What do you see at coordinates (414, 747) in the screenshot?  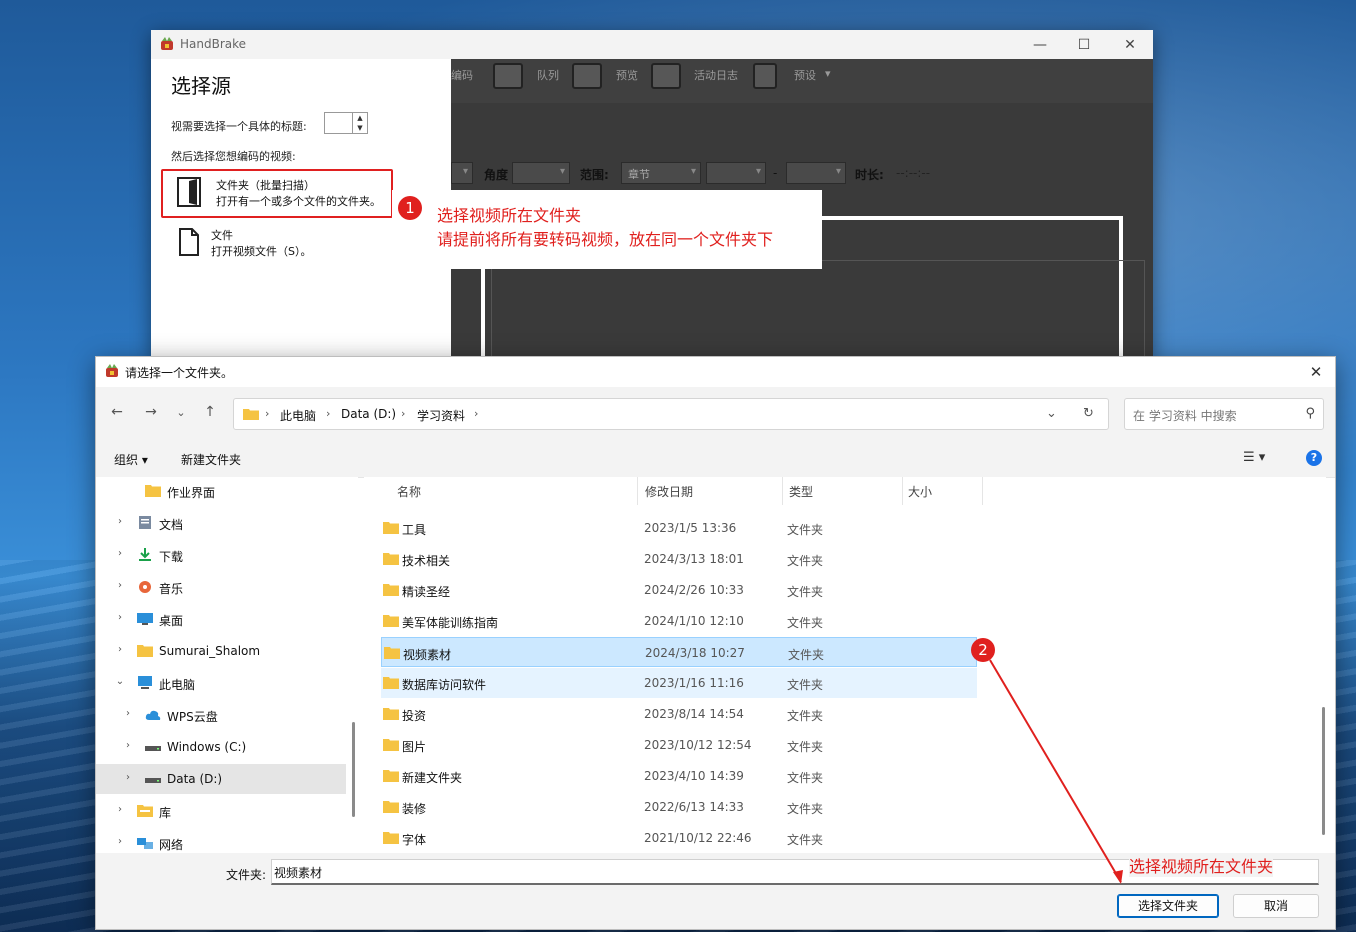 I see `file-name: 图片` at bounding box center [414, 747].